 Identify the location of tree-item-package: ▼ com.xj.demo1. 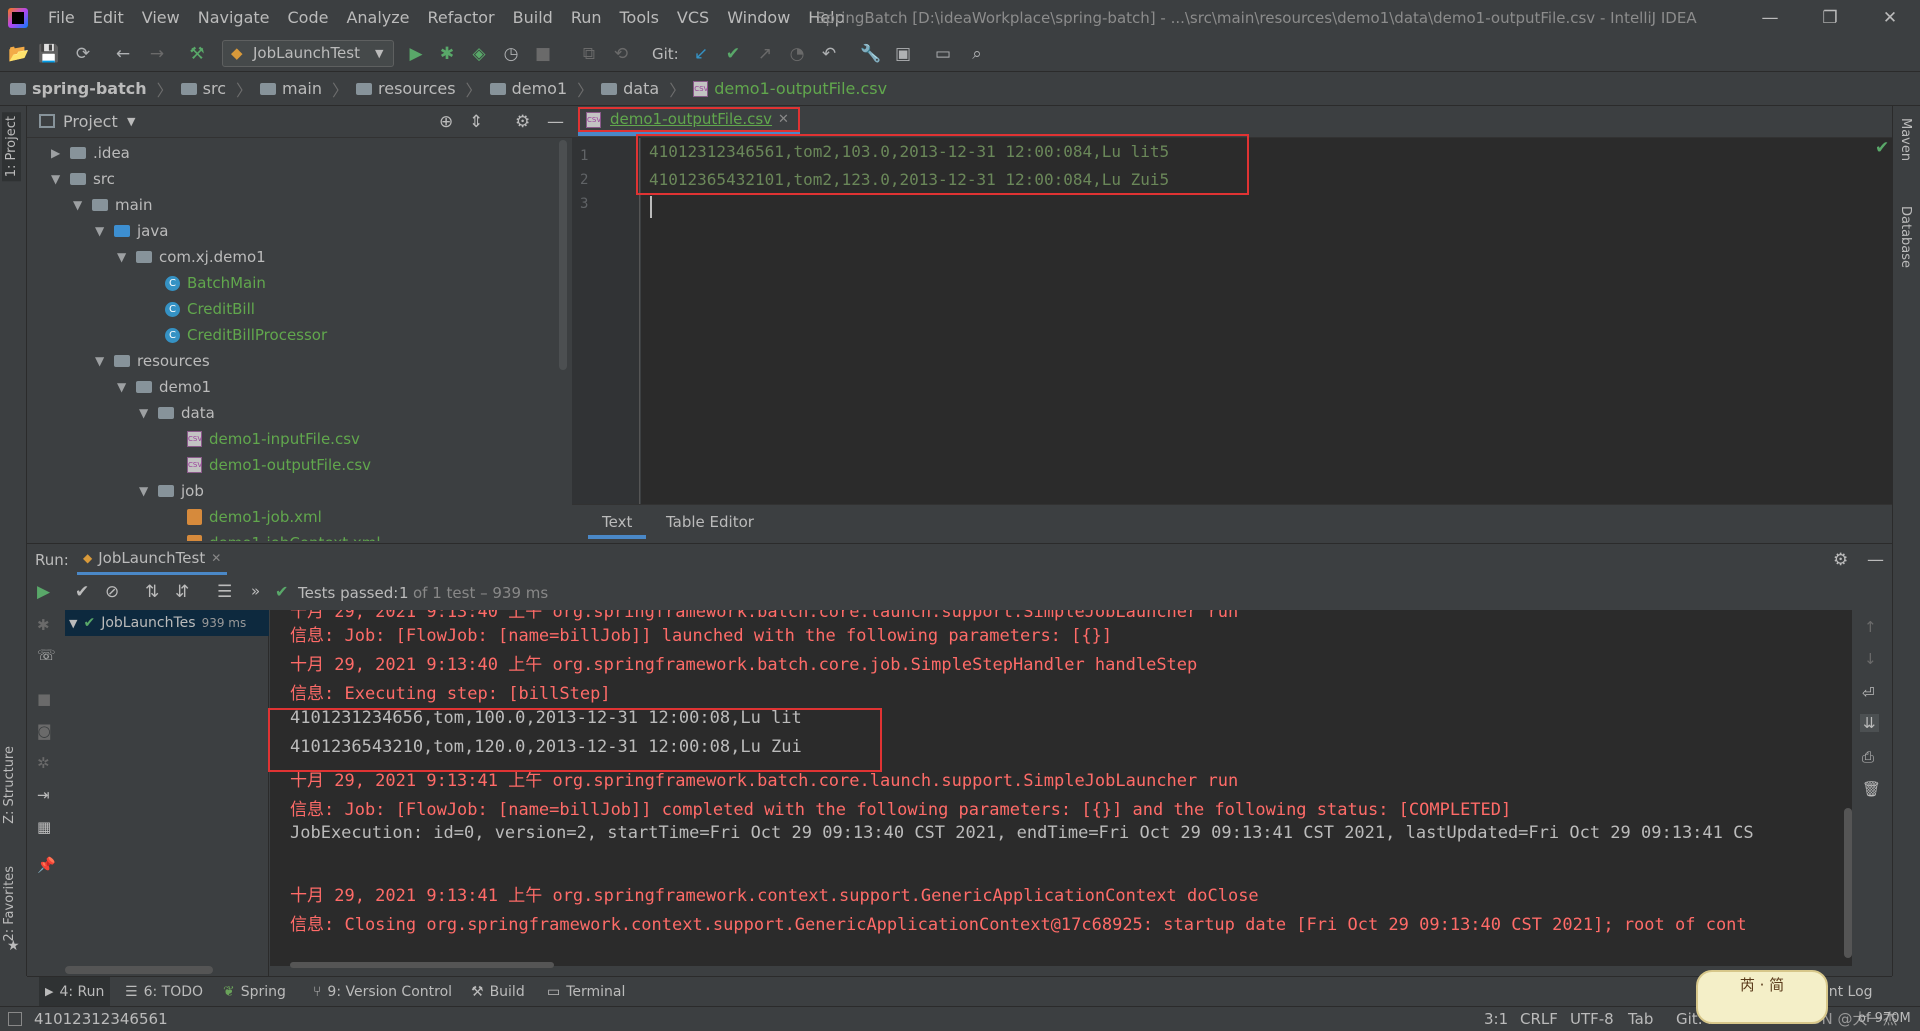
(191, 257).